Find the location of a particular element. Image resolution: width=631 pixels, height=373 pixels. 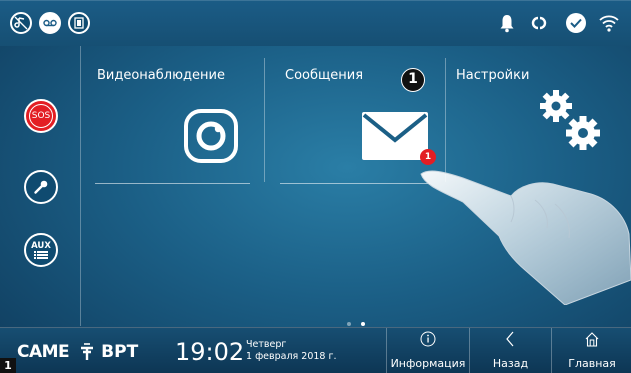

tile-label: Настройки is located at coordinates (493, 75).